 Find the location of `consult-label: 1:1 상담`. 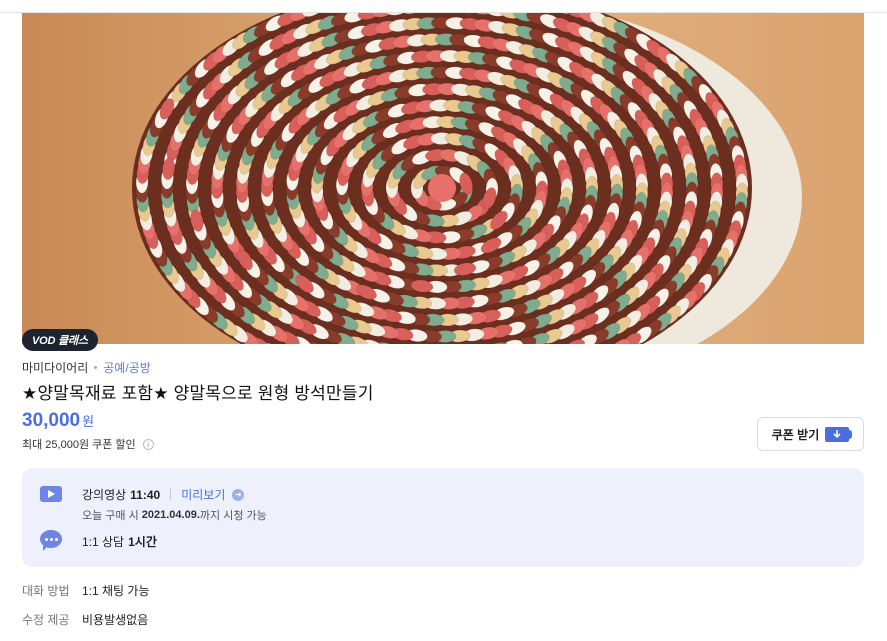

consult-label: 1:1 상담 is located at coordinates (103, 542).